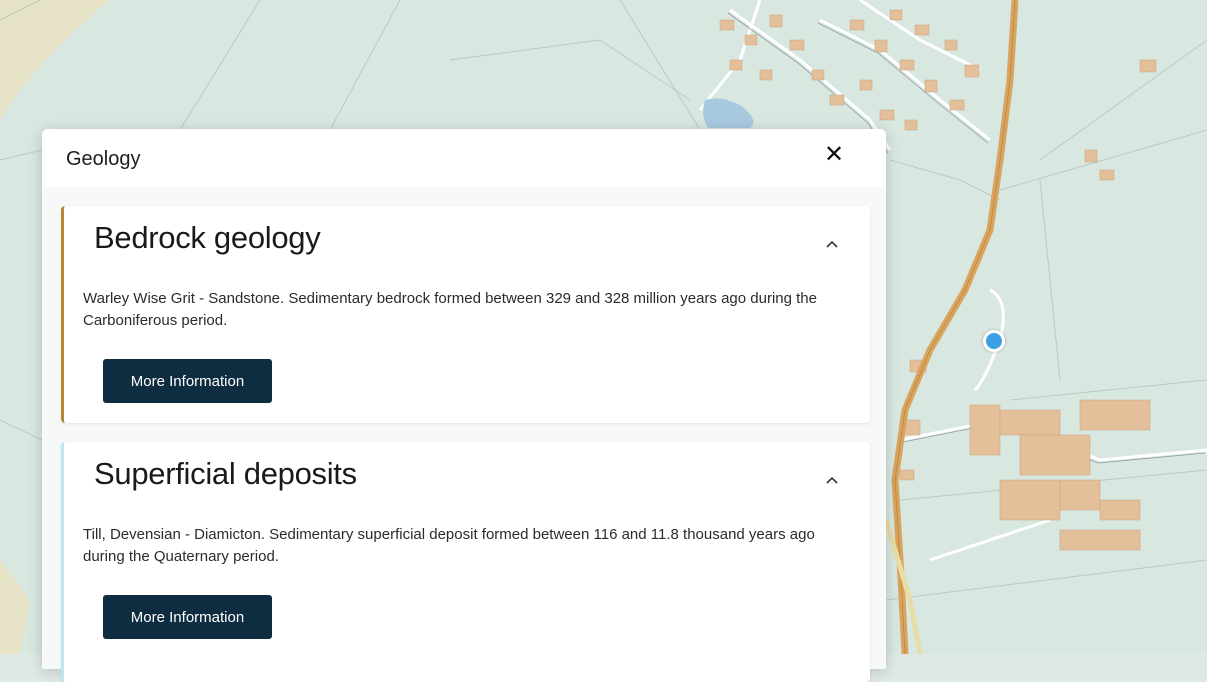 This screenshot has width=1207, height=682. I want to click on main-road, so click(955, 327).